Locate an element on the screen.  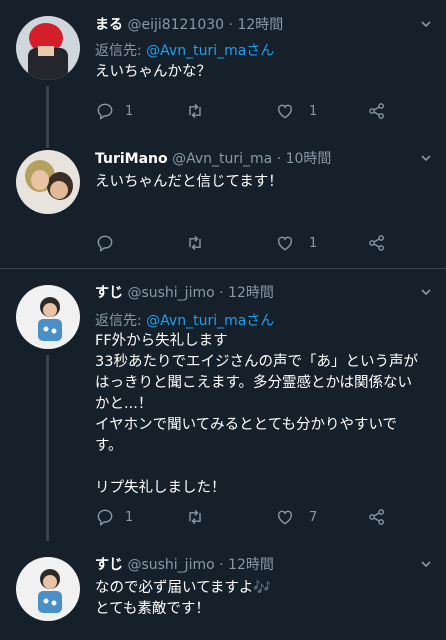
tweet-line: リプ失礼しました！ is located at coordinates (160, 488).